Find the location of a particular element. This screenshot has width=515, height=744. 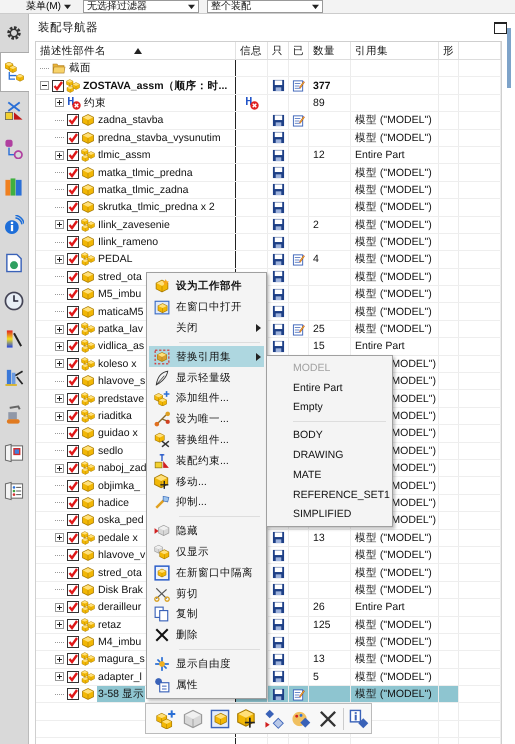

part-name: Ilink_rameno is located at coordinates (128, 242).